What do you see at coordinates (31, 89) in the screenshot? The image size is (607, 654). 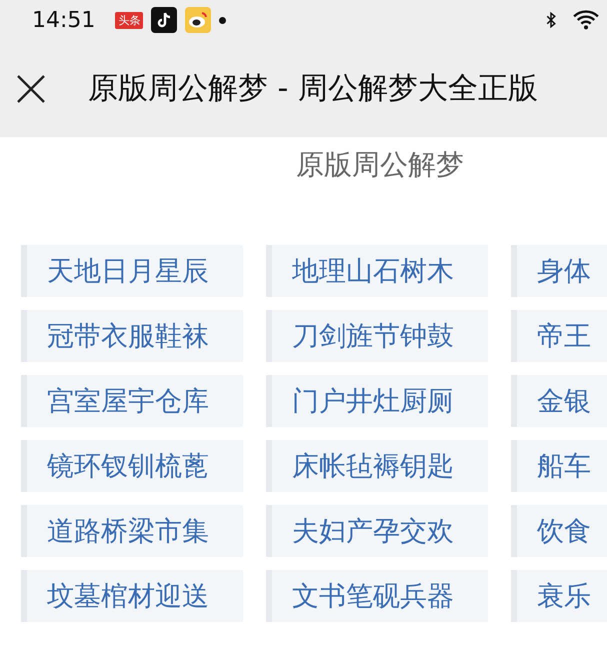 I see `close-icon` at bounding box center [31, 89].